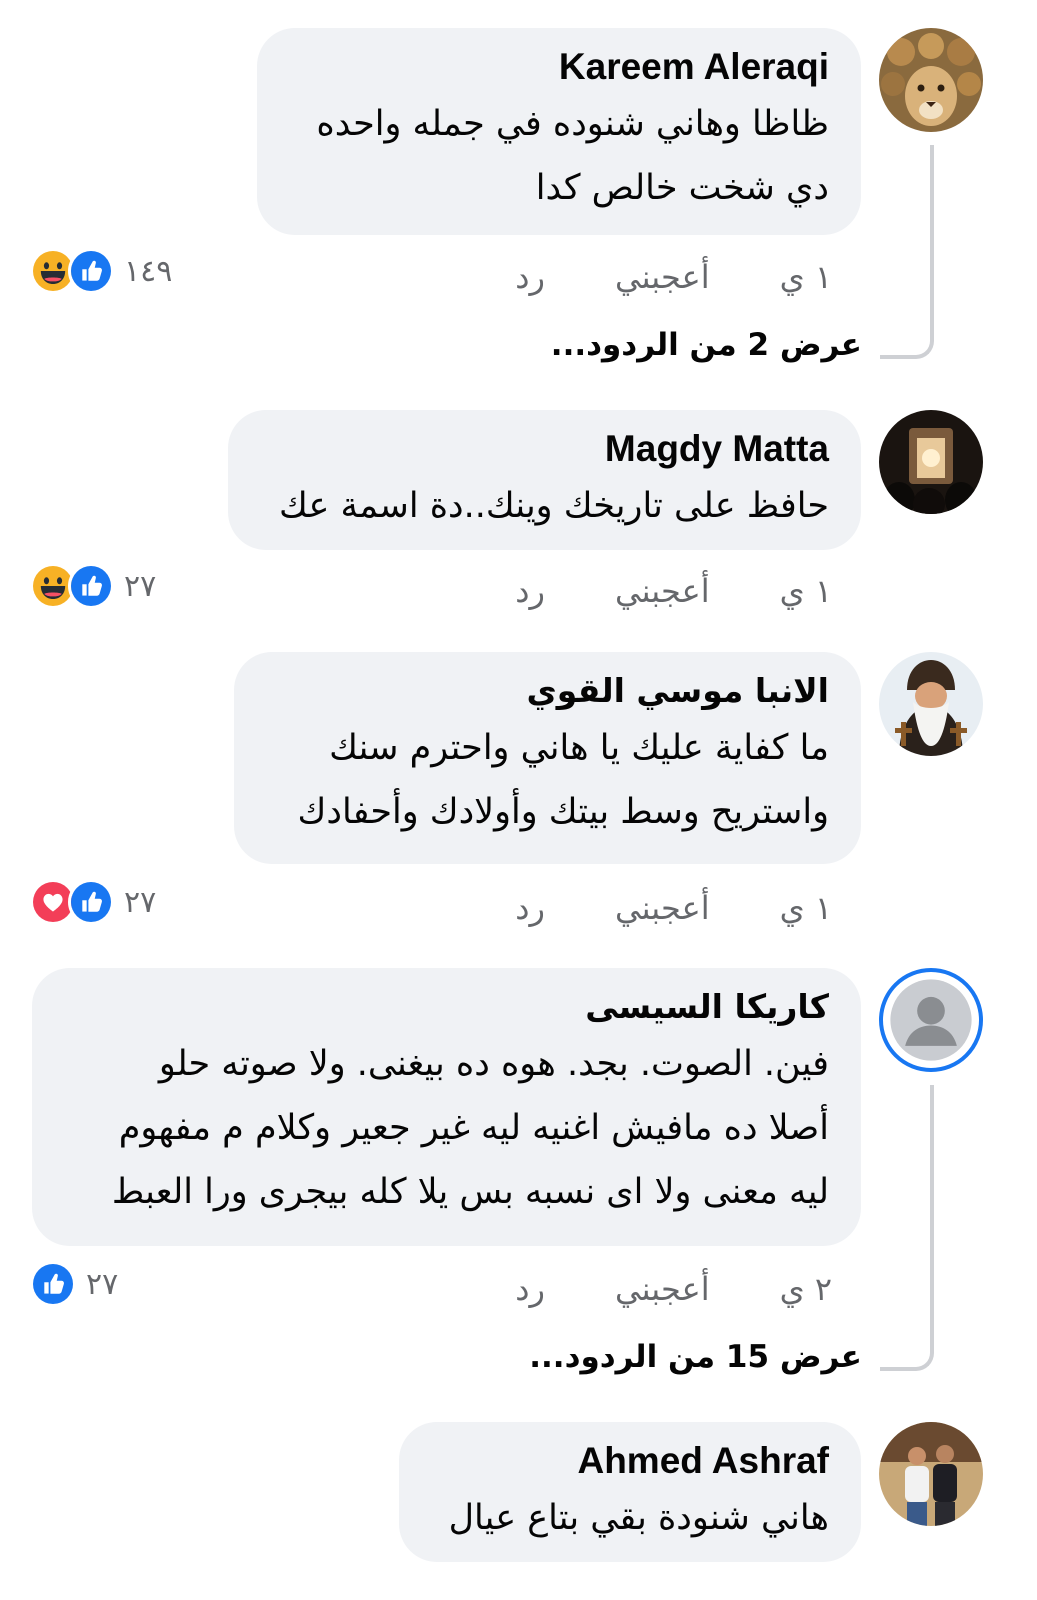  What do you see at coordinates (682, 188) in the screenshot?
I see `comment-text-line: دي شخت خالص كدا` at bounding box center [682, 188].